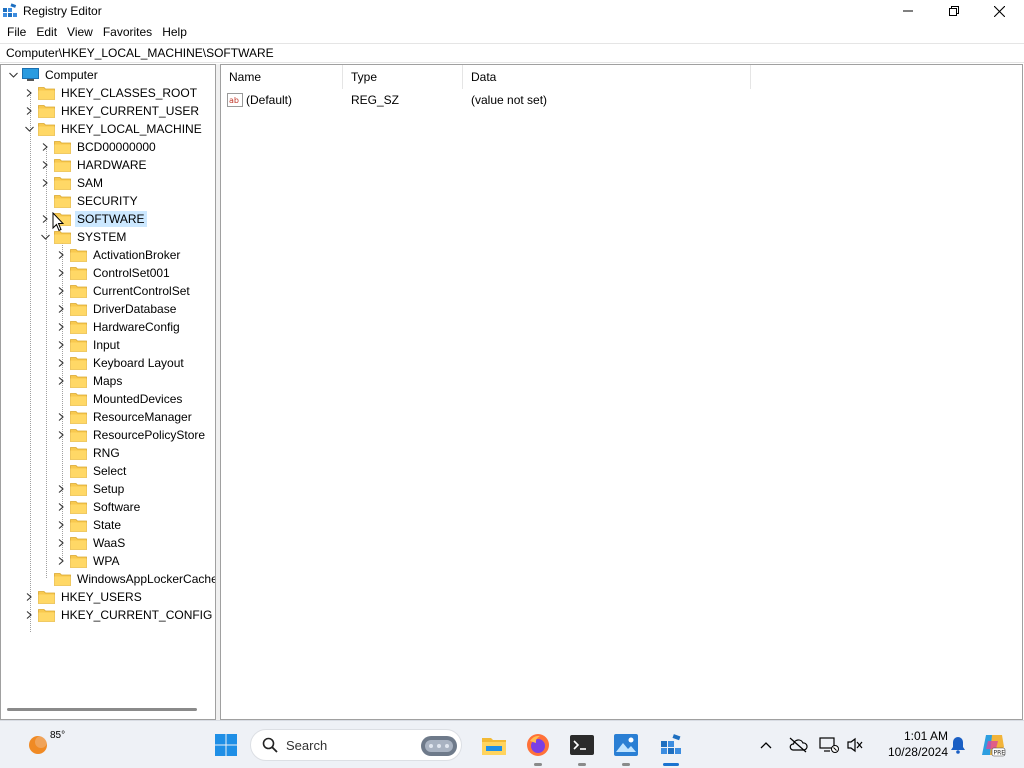 This screenshot has width=1024, height=768. What do you see at coordinates (127, 579) in the screenshot?
I see `tree-item-windowsapplockercache: WindowsAppLockerCache` at bounding box center [127, 579].